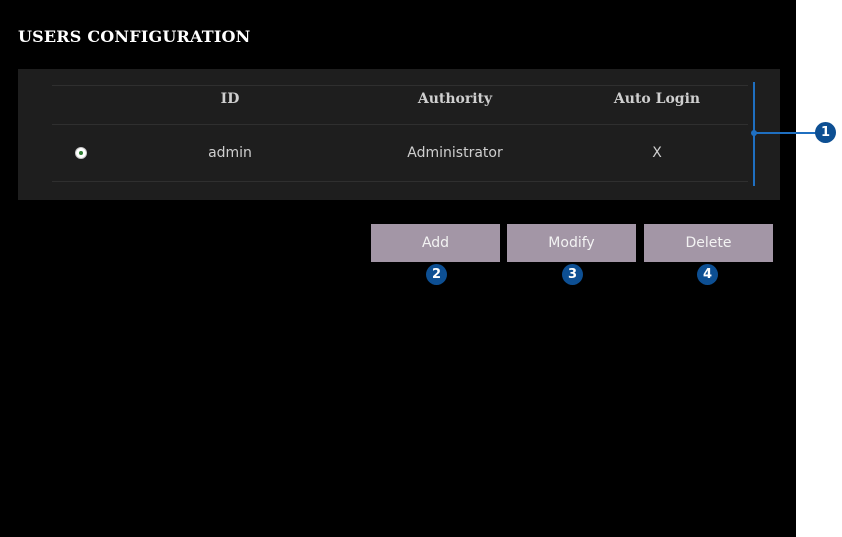  Describe the element at coordinates (571, 243) in the screenshot. I see `modify-button: Modify` at that location.